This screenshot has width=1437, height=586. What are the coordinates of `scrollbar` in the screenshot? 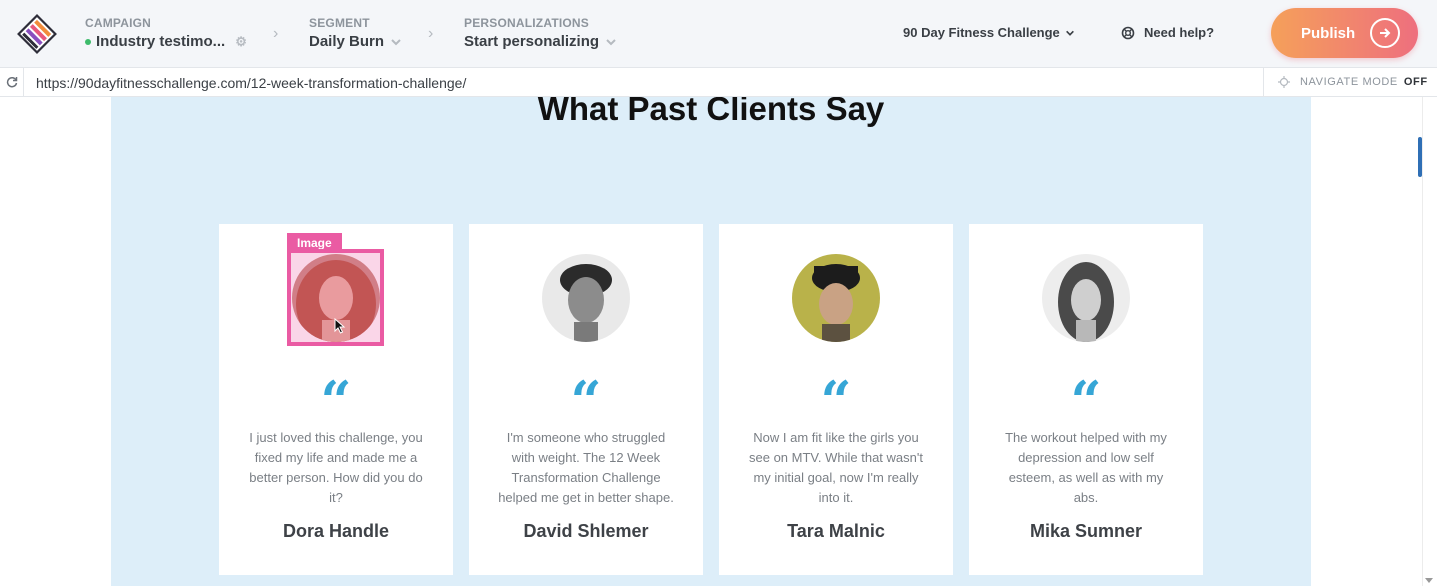 It's located at (1429, 341).